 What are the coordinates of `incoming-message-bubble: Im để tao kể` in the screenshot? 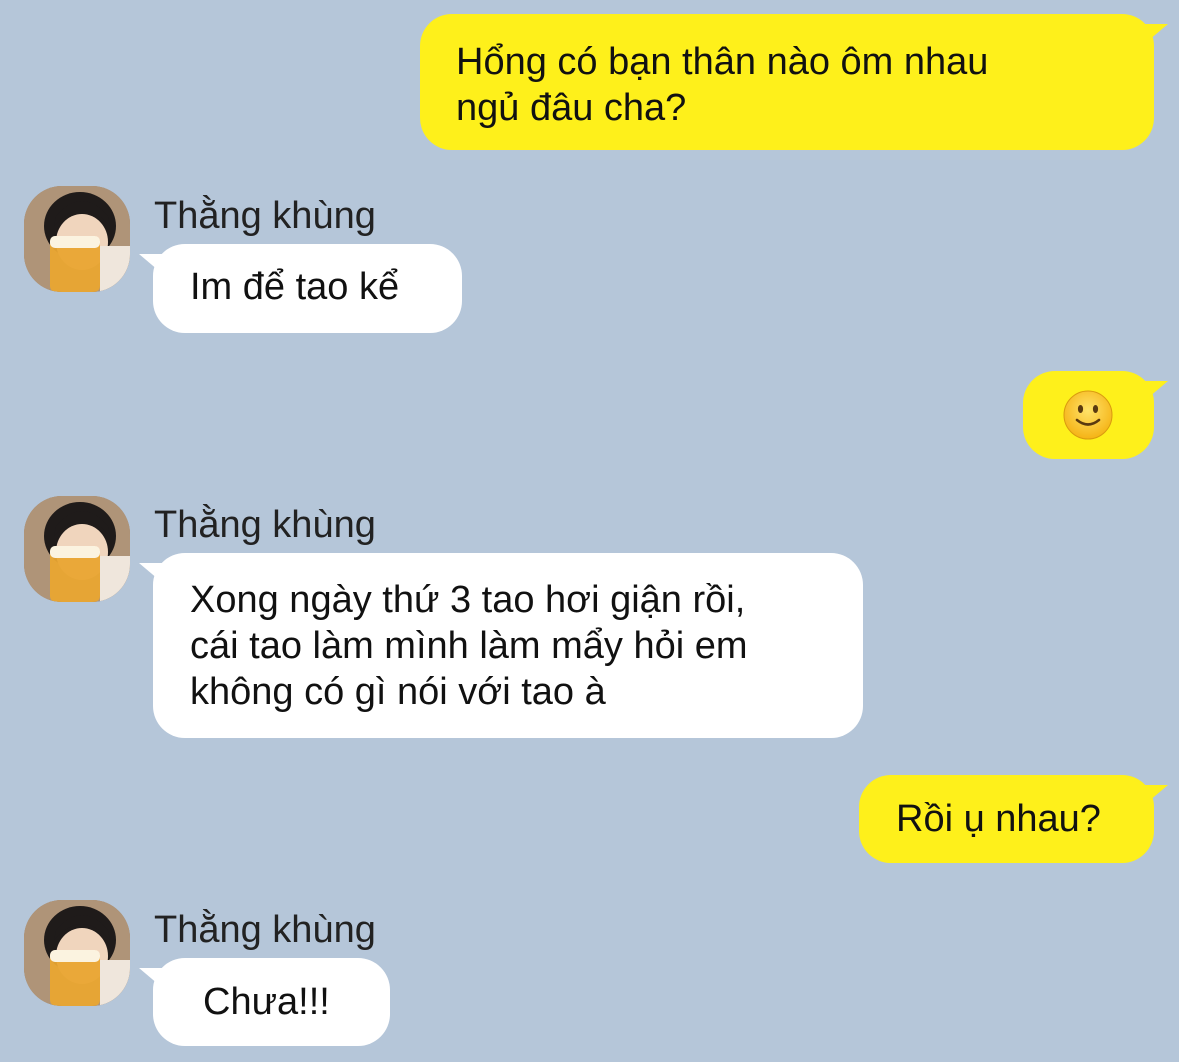 It's located at (300, 288).